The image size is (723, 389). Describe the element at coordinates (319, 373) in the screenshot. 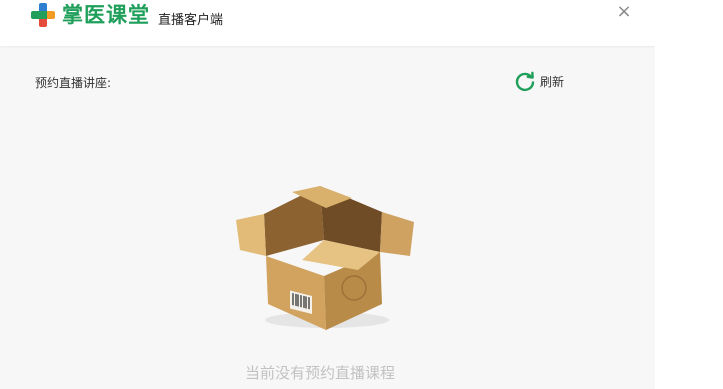

I see `empty-state-message: 当前没有预约直播课程` at that location.